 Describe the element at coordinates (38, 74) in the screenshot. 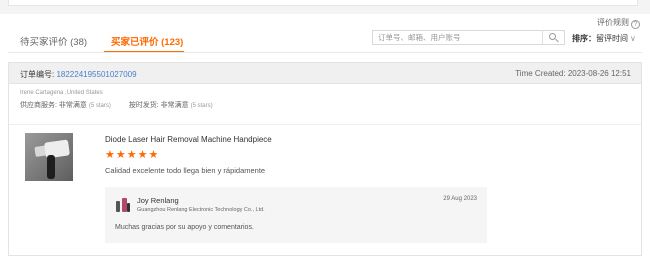

I see `order-number-label: 订单编号:` at that location.